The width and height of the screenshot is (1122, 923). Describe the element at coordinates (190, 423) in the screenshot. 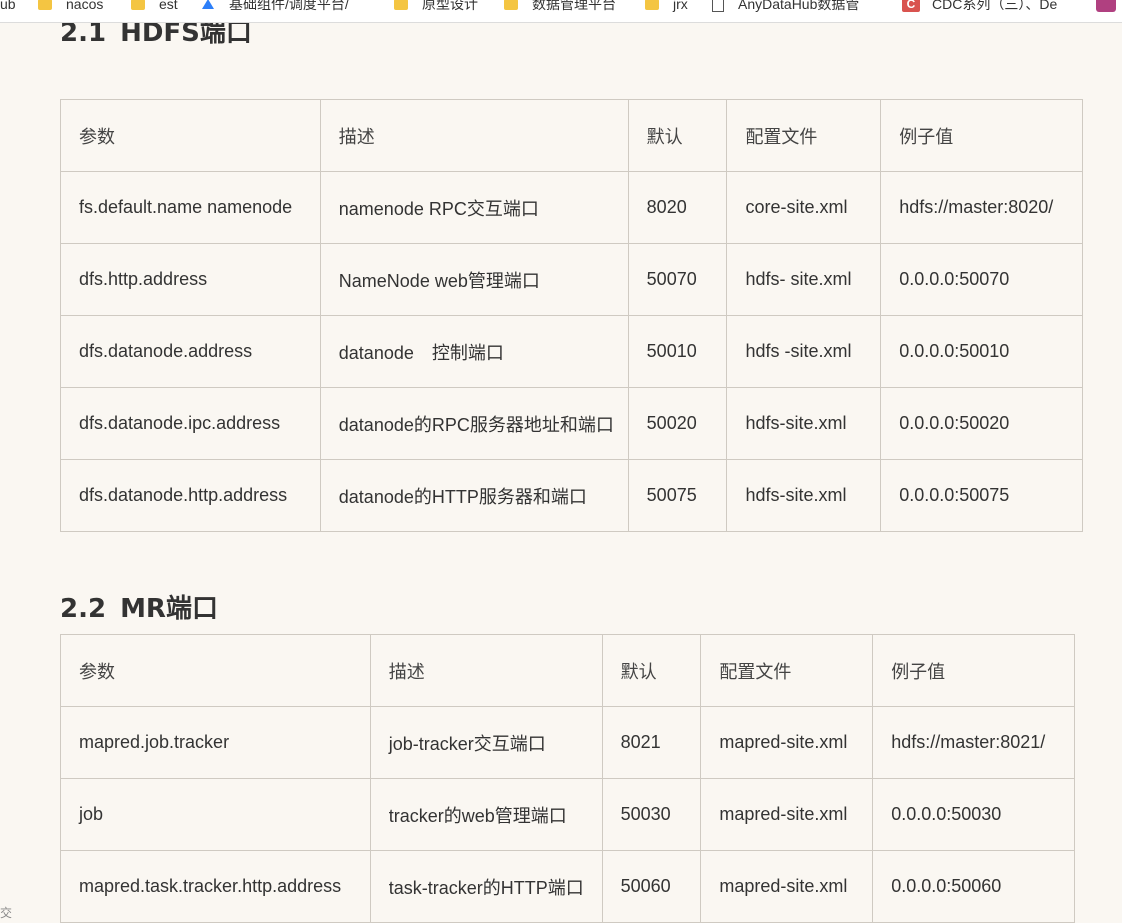

I see `table-cell: dfs.datanode.ipc.address` at that location.